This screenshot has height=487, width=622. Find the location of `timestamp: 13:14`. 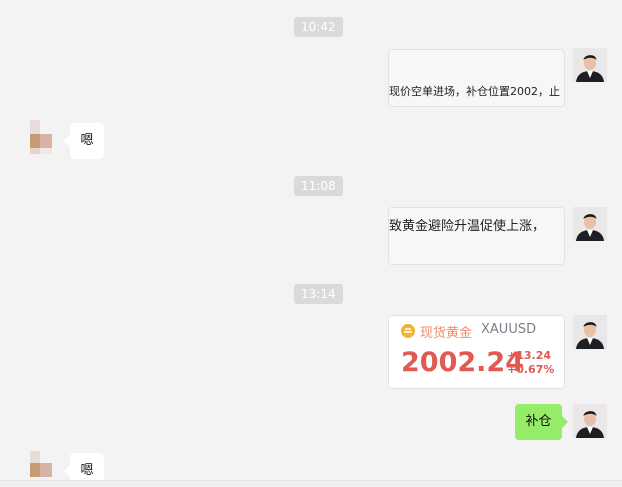

timestamp: 13:14 is located at coordinates (318, 294).